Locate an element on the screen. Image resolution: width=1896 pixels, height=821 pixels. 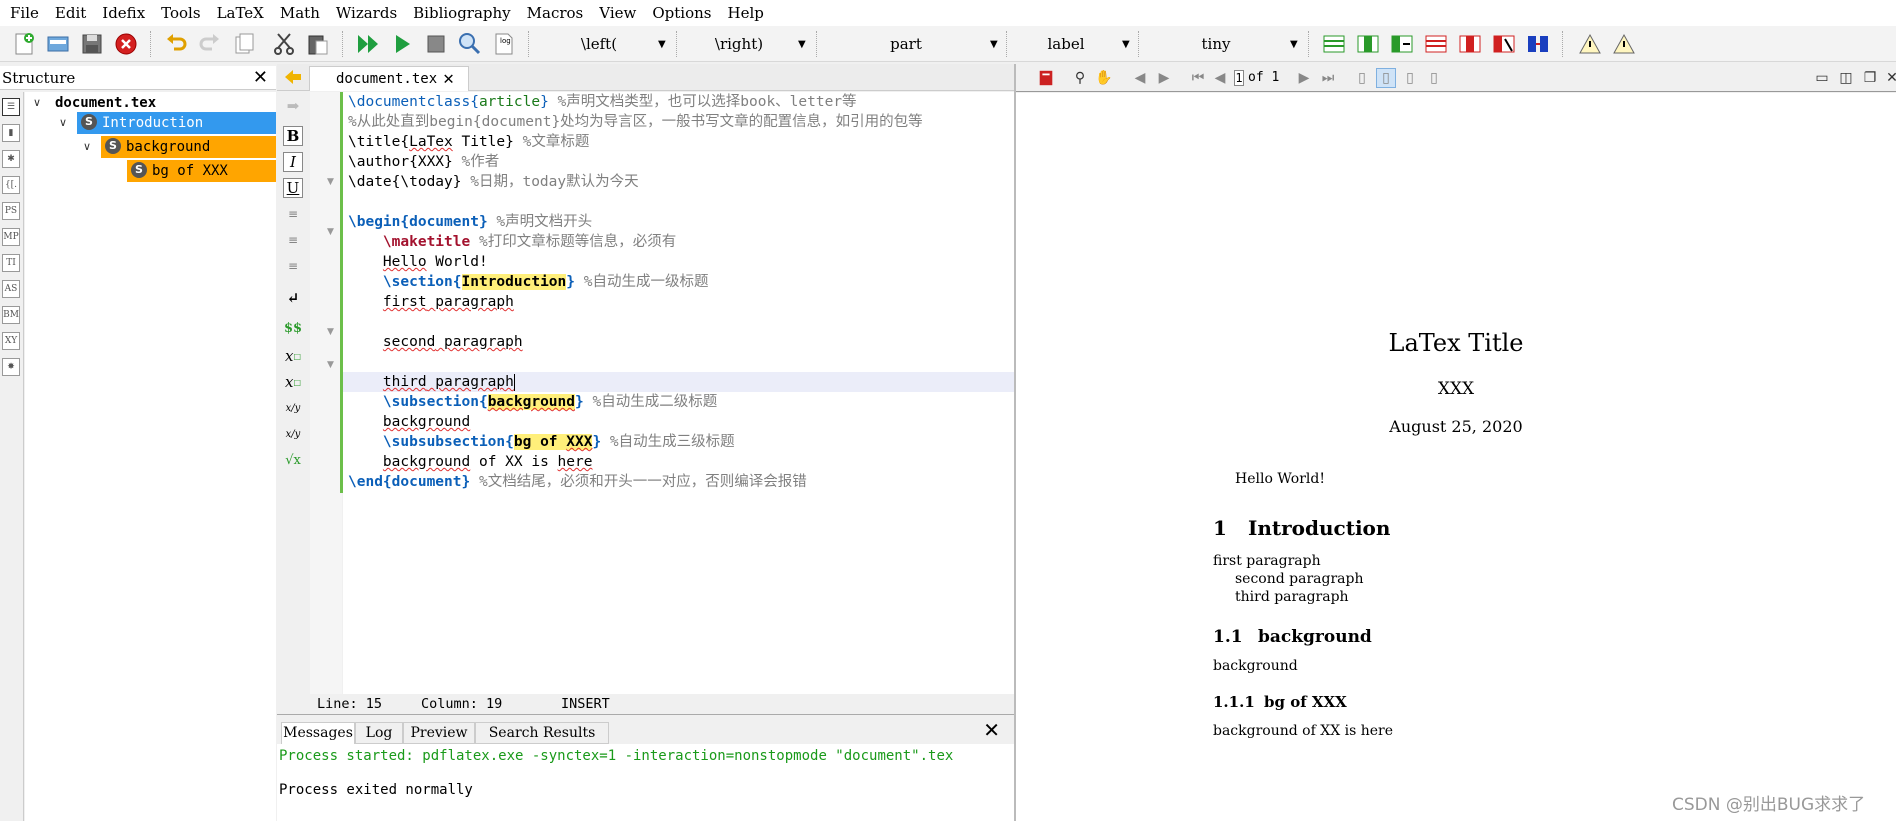
continuous-page-icon: ▯ is located at coordinates (1386, 78).